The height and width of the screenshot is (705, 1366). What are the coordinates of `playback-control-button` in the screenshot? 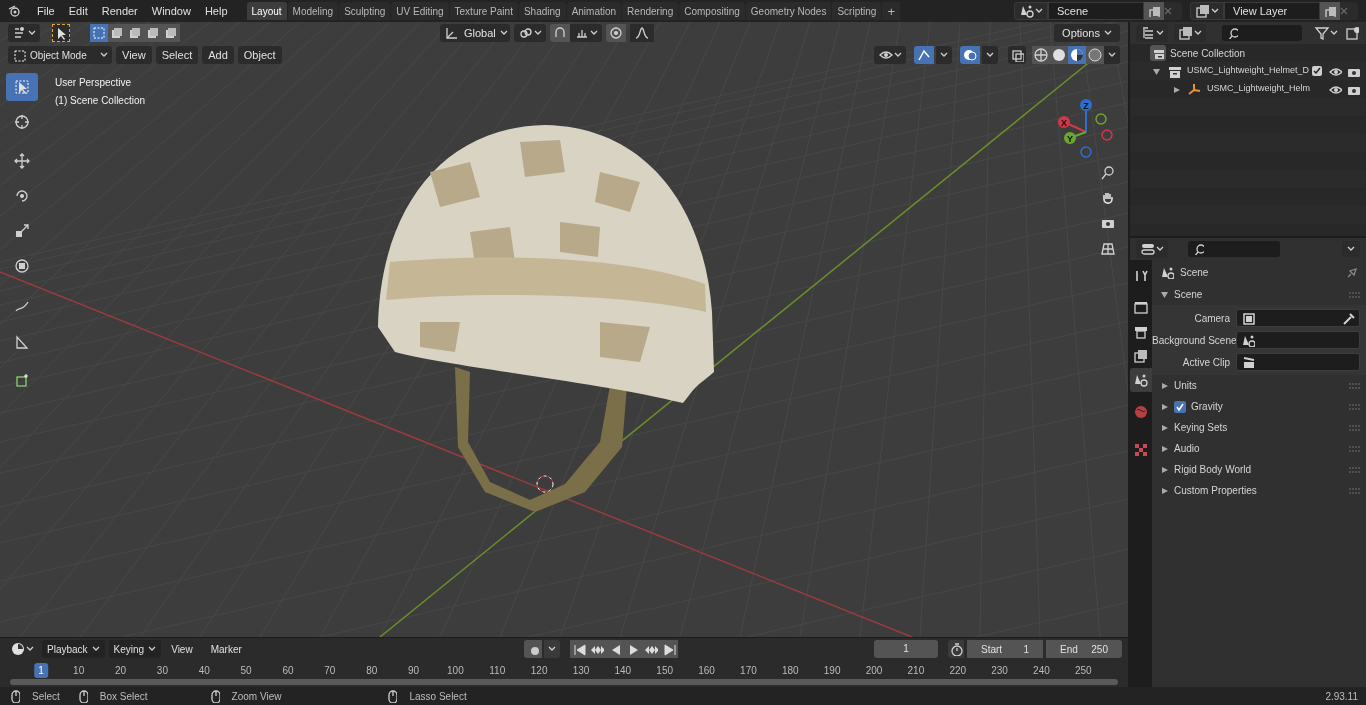 It's located at (578, 649).